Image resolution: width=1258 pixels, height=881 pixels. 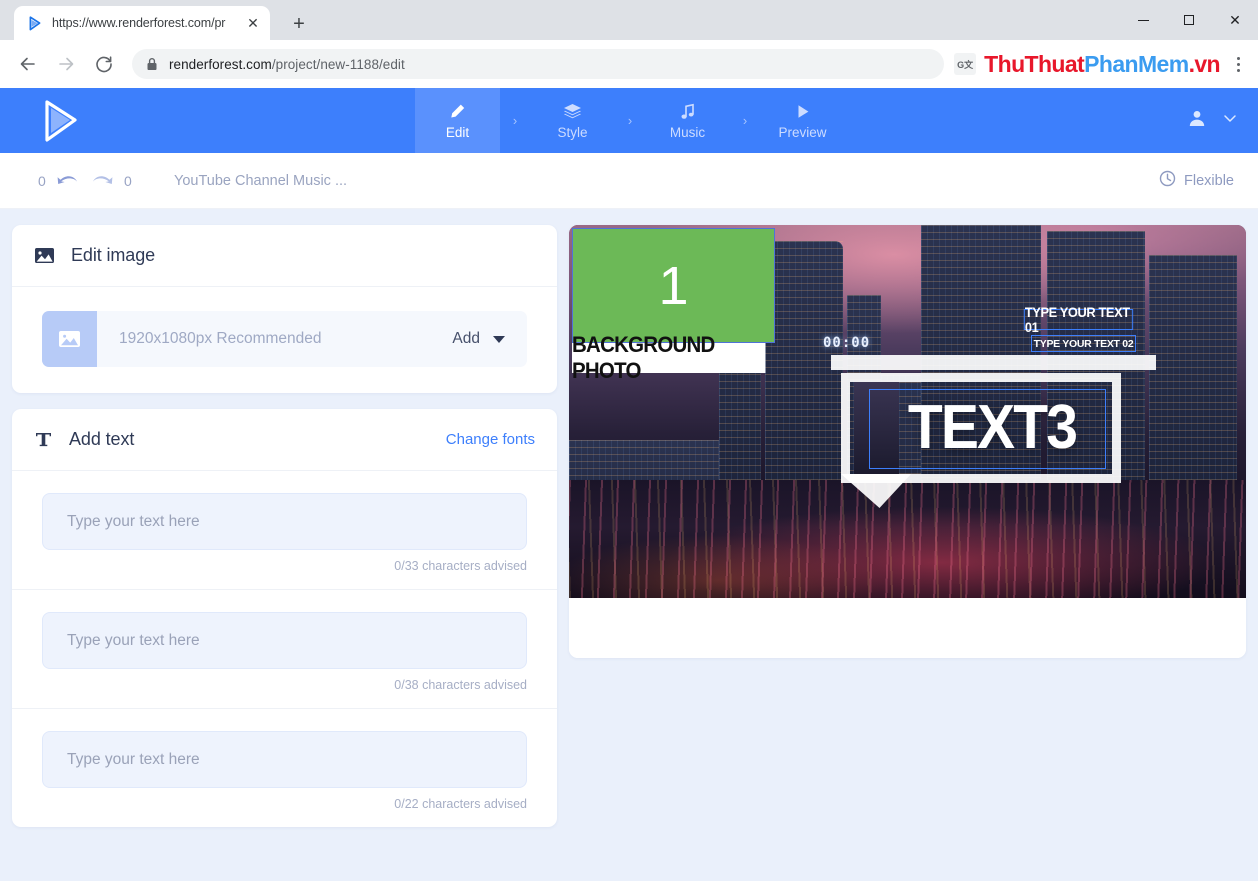 I want to click on tab-music: Music, so click(x=687, y=120).